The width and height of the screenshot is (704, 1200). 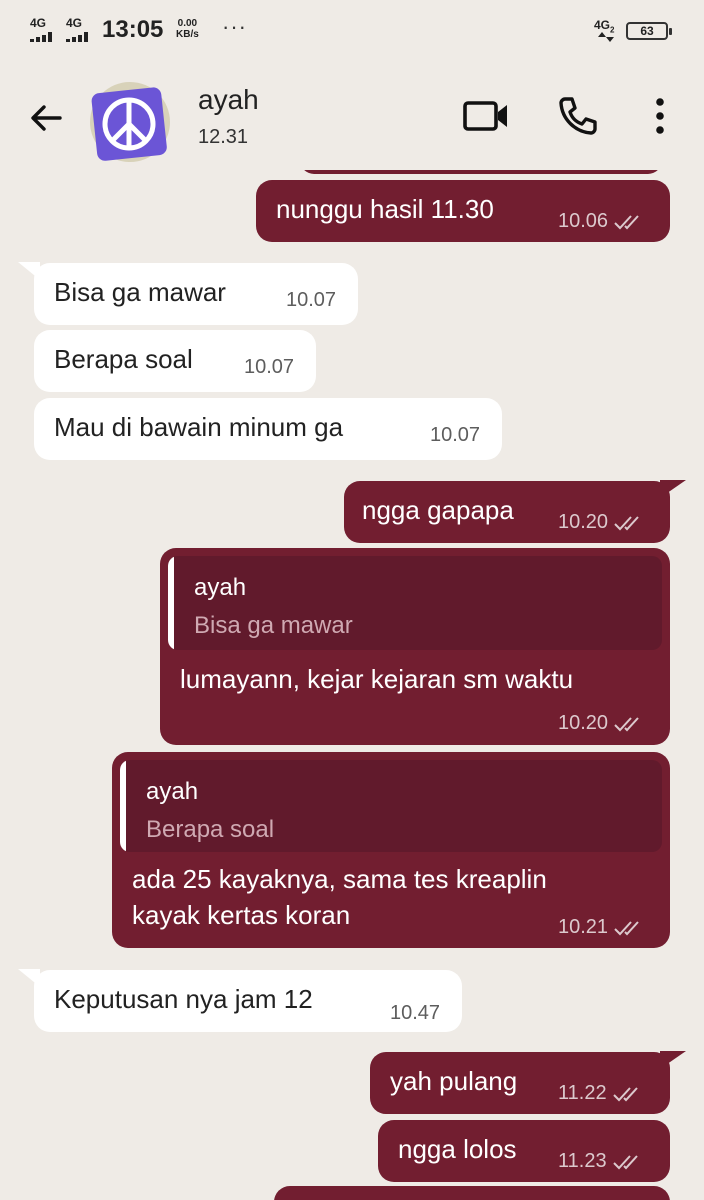 I want to click on signal-2-icon: 4G, so click(x=81, y=29).